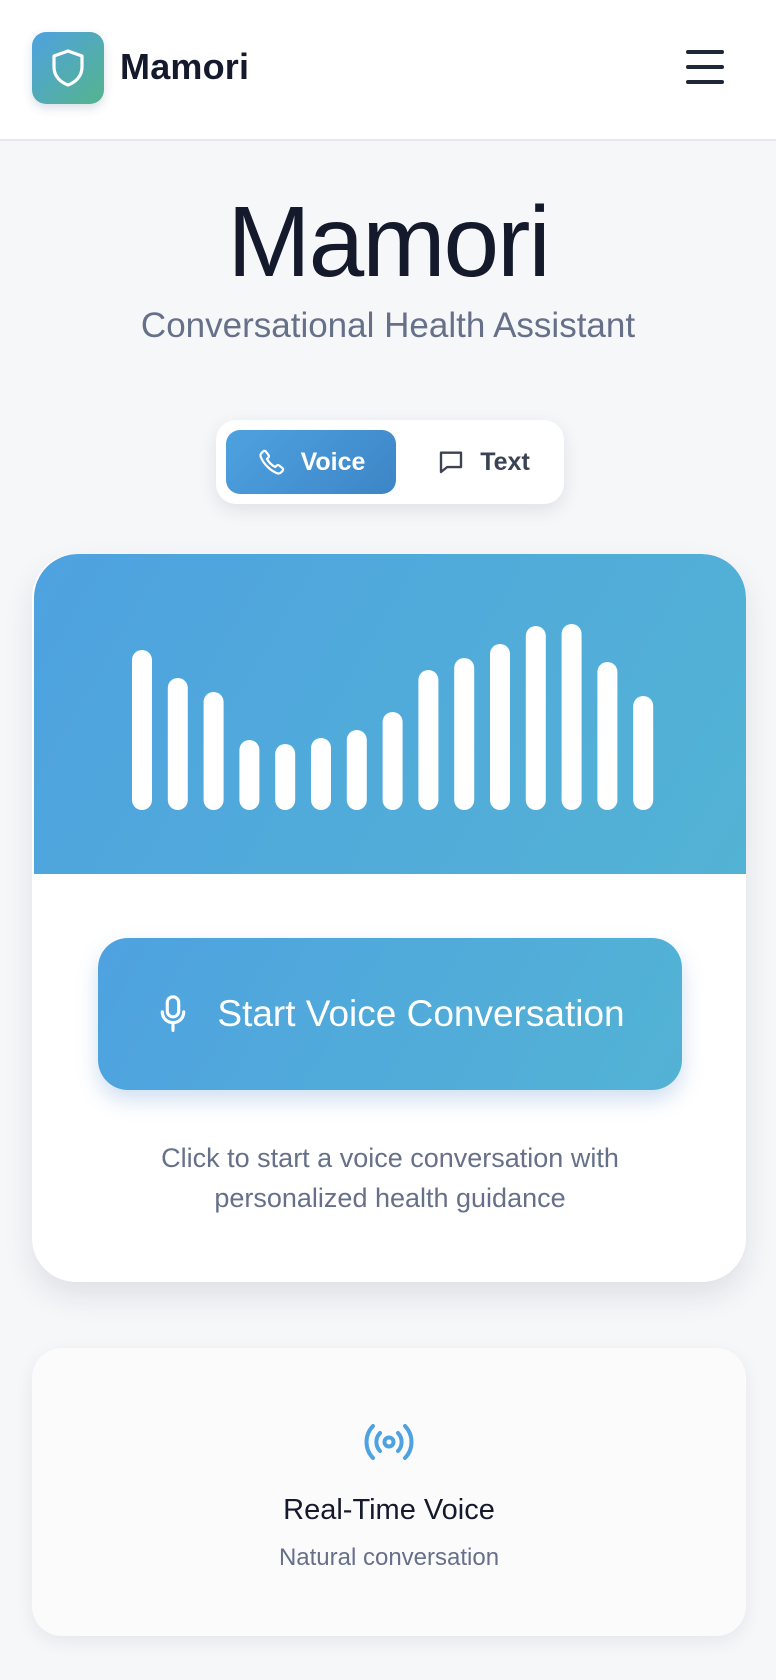  Describe the element at coordinates (271, 462) in the screenshot. I see `phone-icon` at that location.